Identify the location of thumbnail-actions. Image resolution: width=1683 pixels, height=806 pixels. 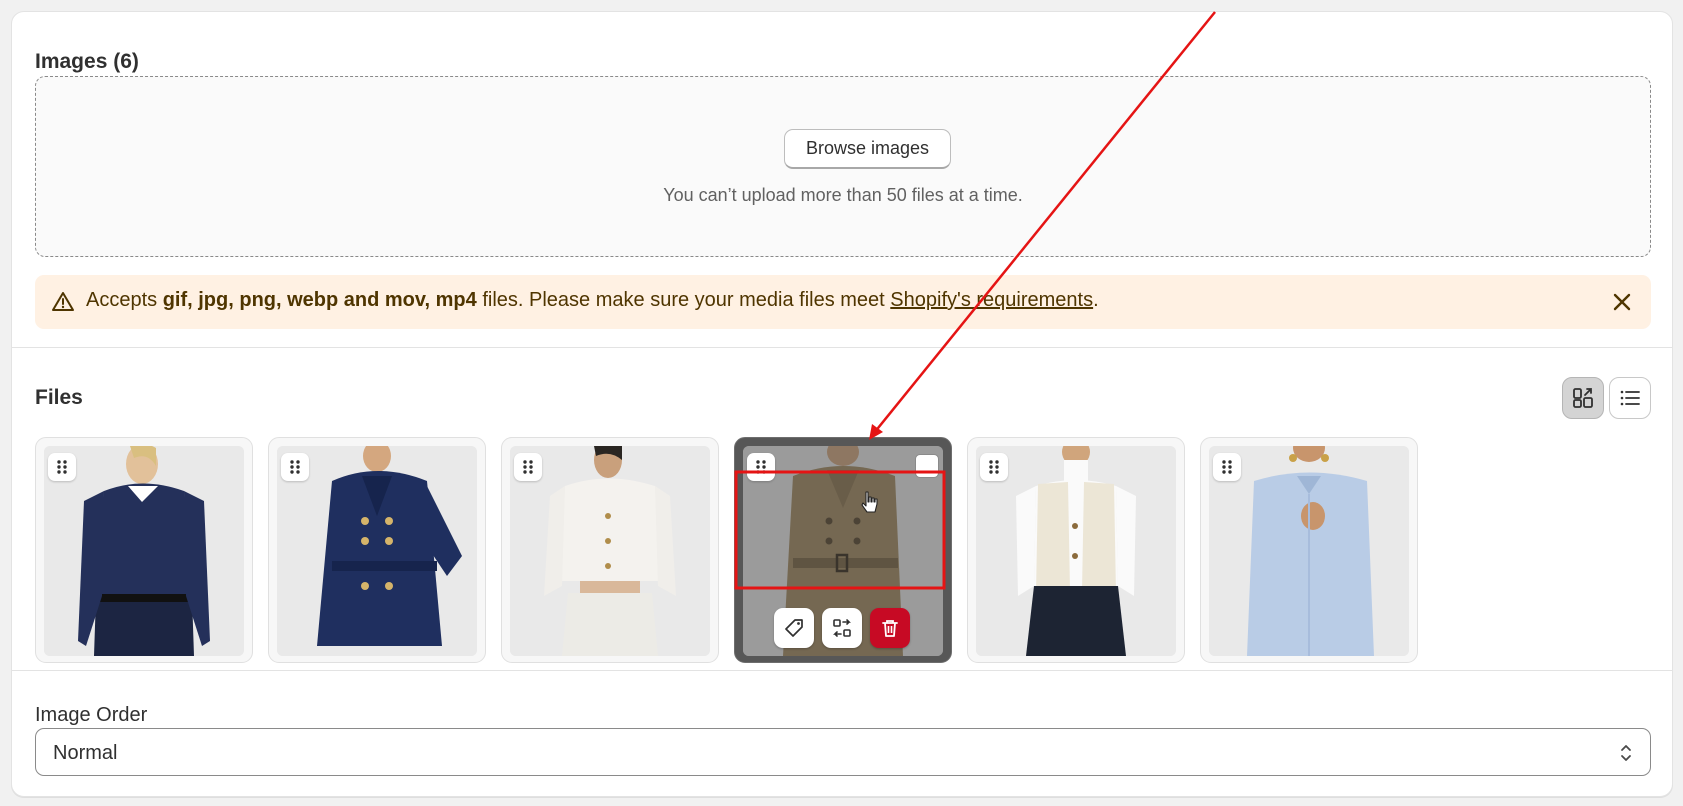
(842, 628).